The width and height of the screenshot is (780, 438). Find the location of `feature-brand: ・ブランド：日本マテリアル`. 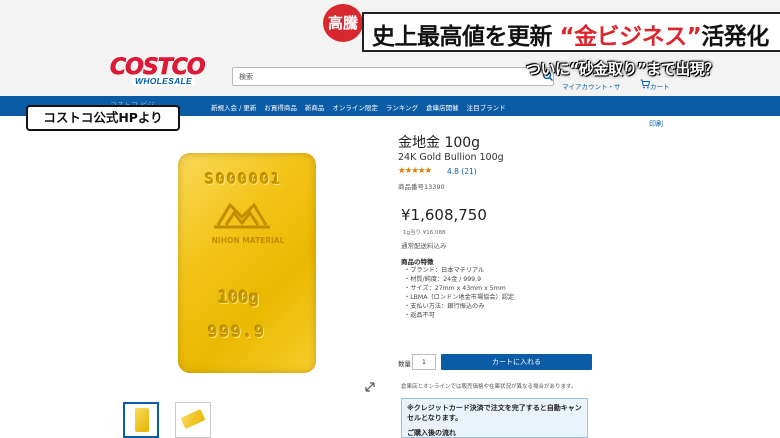

feature-brand: ・ブランド：日本マテリアル is located at coordinates (444, 270).